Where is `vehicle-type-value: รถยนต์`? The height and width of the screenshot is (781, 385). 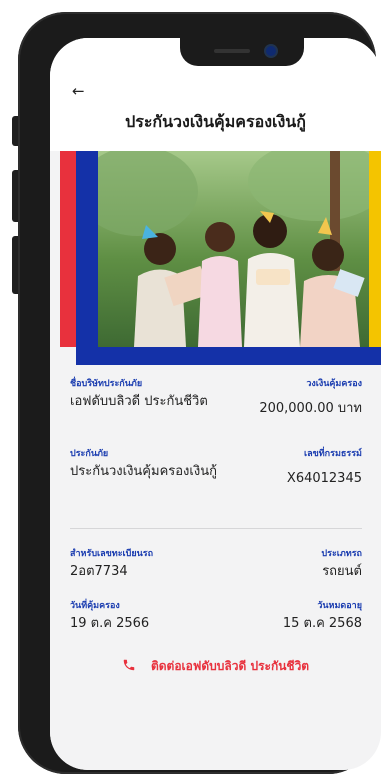
vehicle-type-value: รถยนต์ is located at coordinates (342, 571).